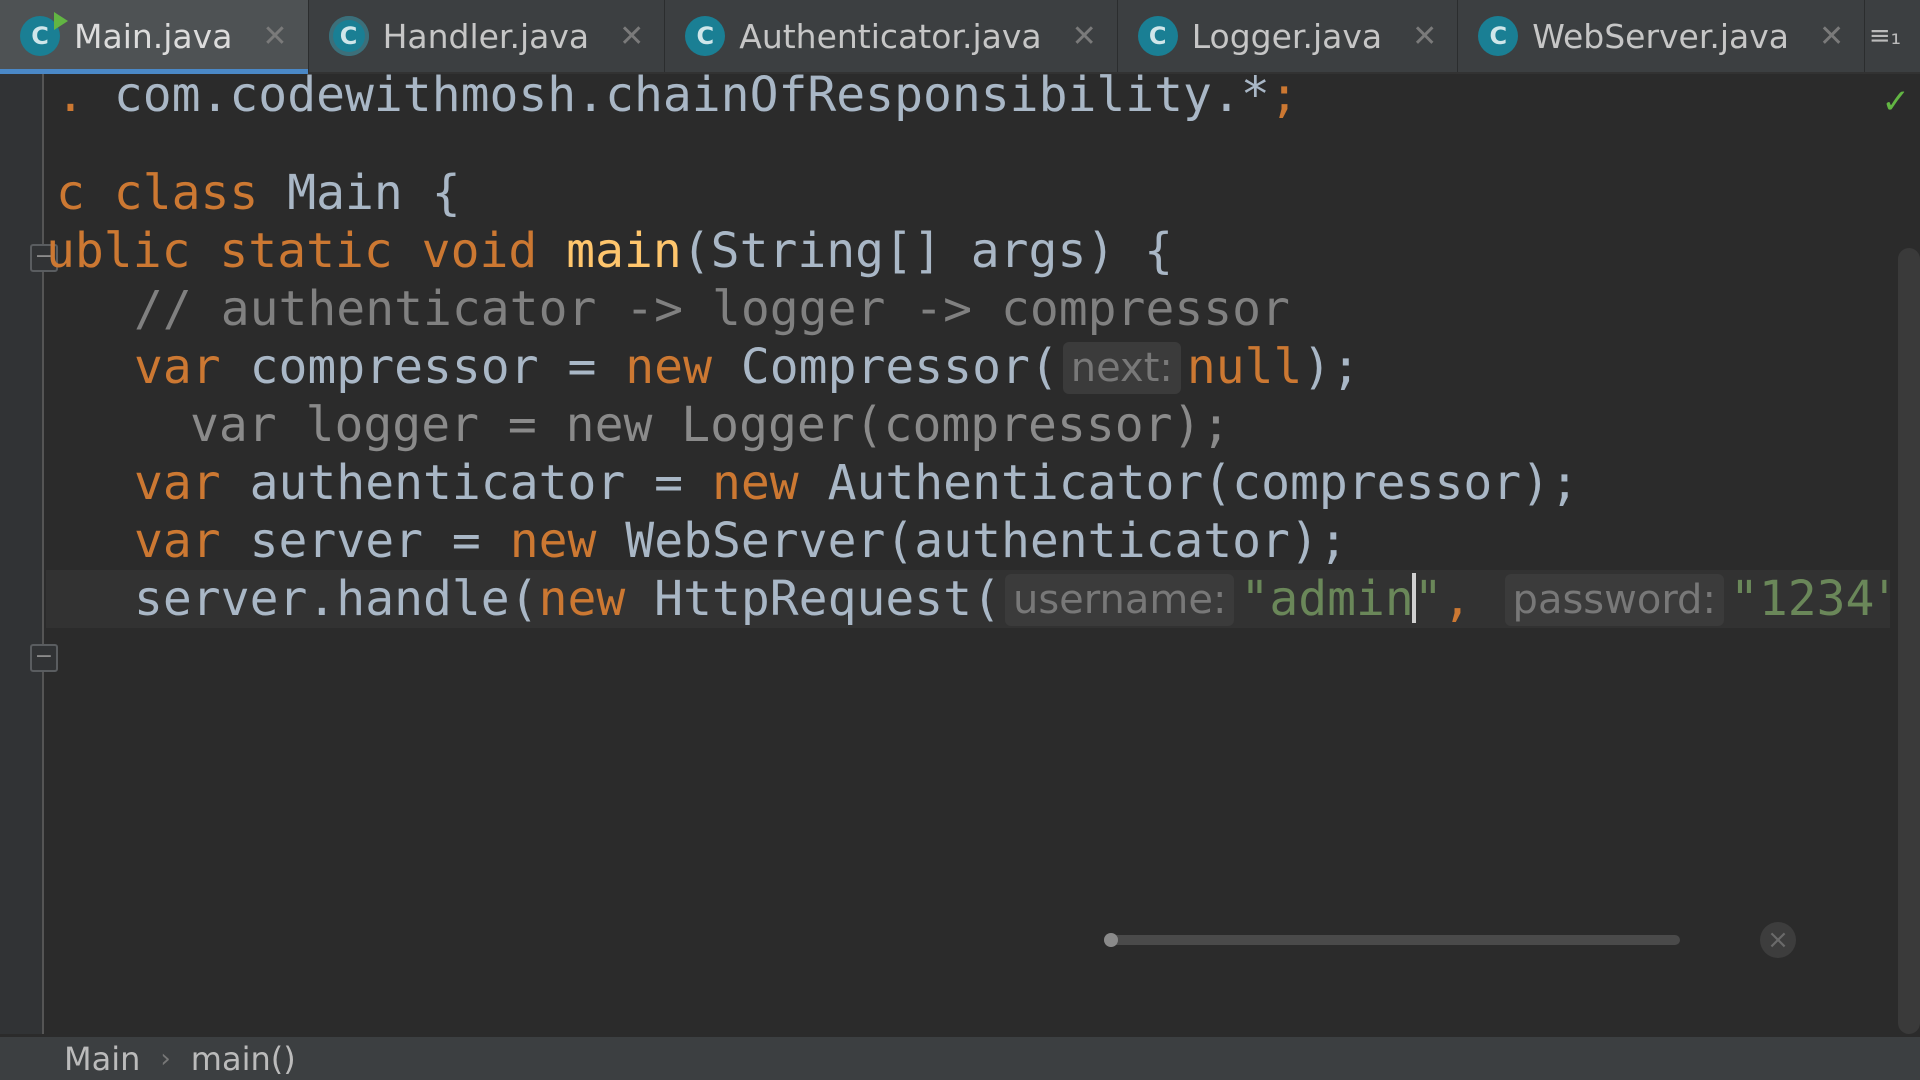 The width and height of the screenshot is (1920, 1080). Describe the element at coordinates (1778, 940) in the screenshot. I see `close-icon: ×` at that location.